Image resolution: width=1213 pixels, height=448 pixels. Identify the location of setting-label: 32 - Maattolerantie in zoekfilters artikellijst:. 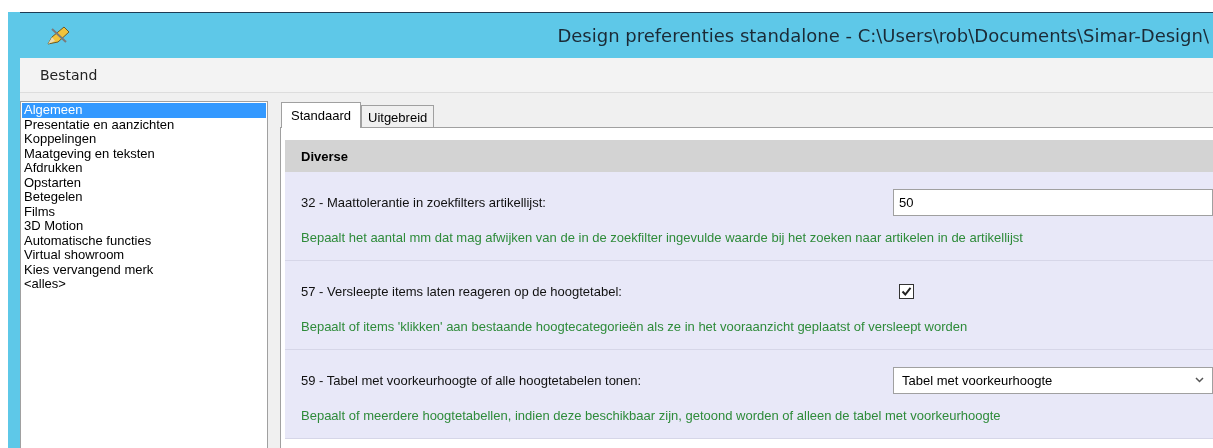
(424, 202).